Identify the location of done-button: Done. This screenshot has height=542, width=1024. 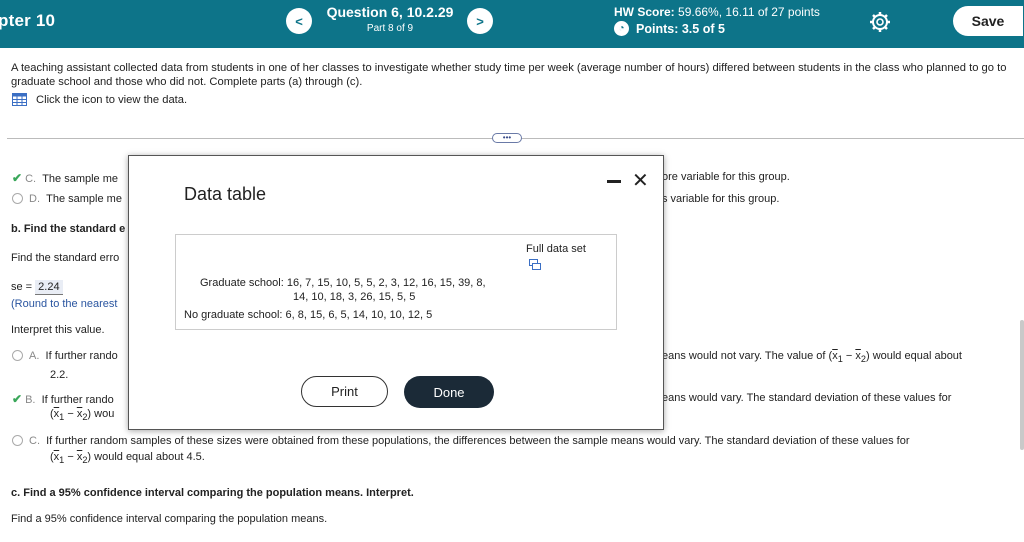
(449, 392).